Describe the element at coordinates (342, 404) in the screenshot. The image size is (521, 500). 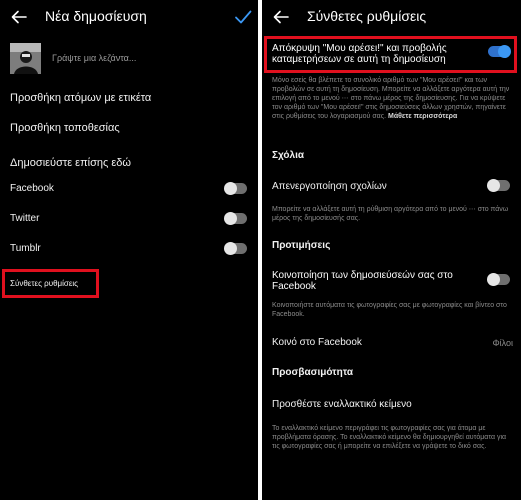
I see `alt-text-item: Προσθέστε εναλλακτικό κείμενο` at that location.